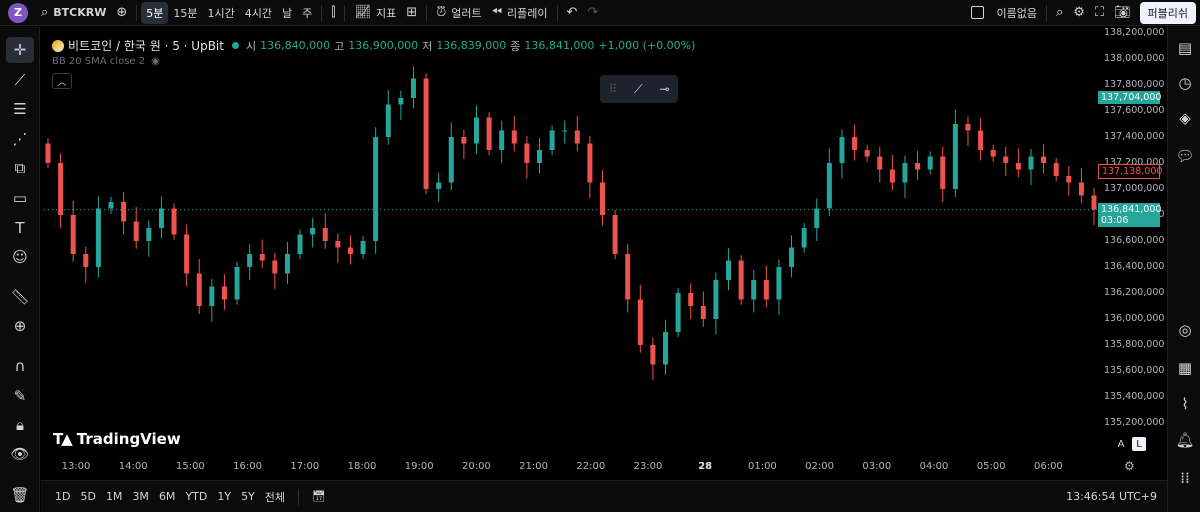 Image resolution: width=1200 pixels, height=512 pixels. I want to click on goto-date-button: 📅︎, so click(319, 496).